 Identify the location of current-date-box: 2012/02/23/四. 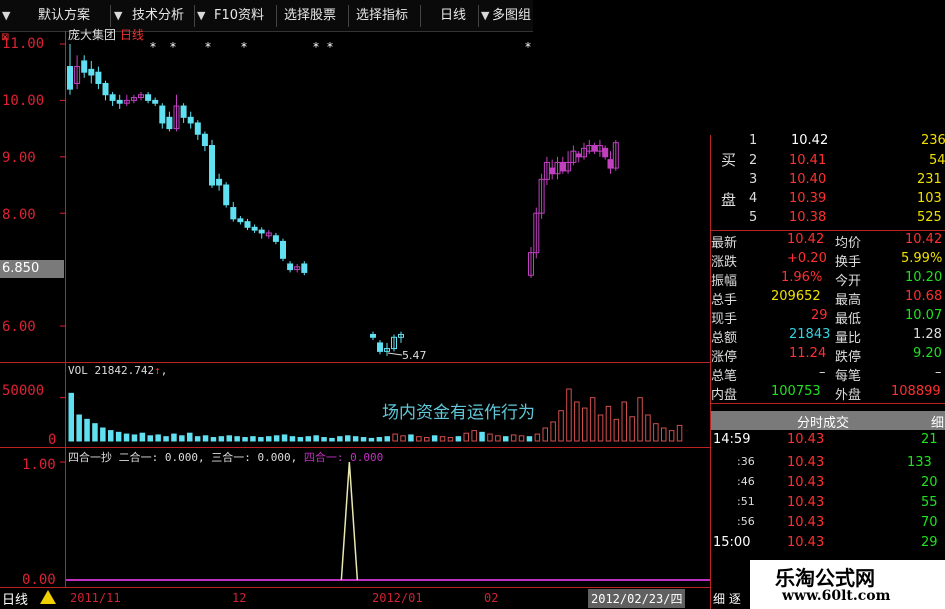
(637, 598).